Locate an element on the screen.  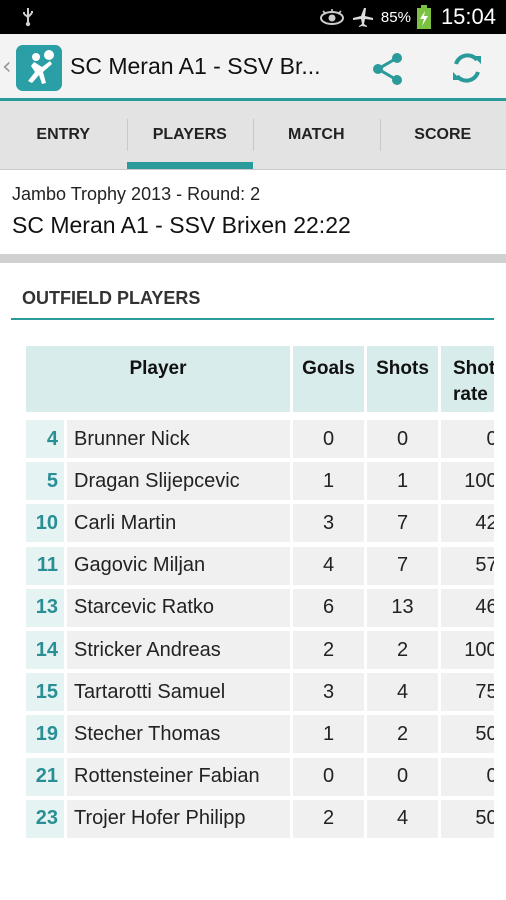
table-row: 14Stricker Andreas22100 % is located at coordinates (260, 650).